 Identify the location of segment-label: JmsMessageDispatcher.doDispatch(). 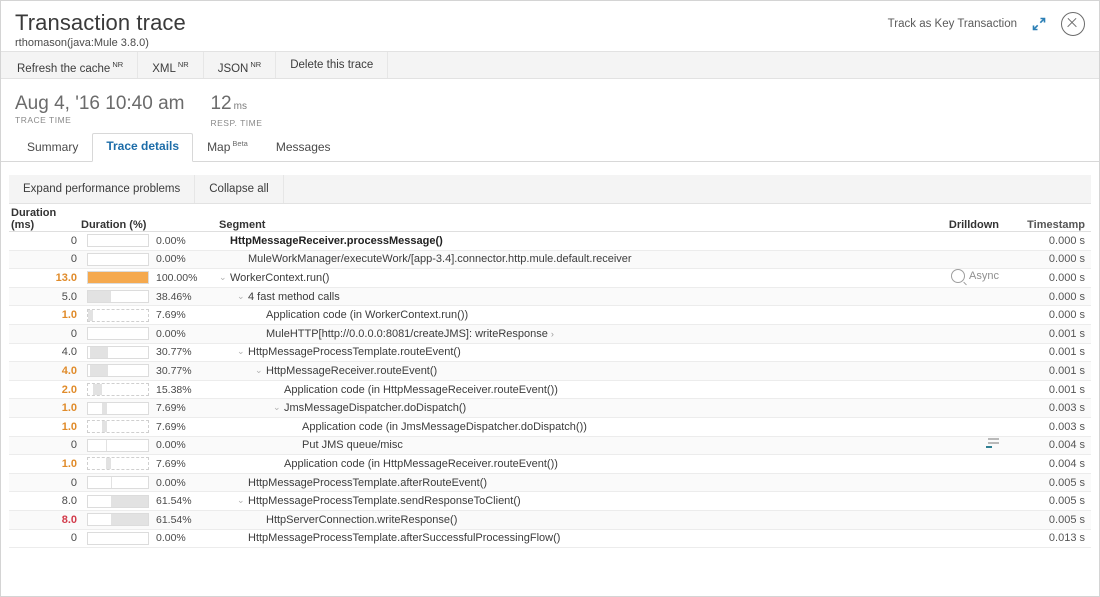
(375, 408).